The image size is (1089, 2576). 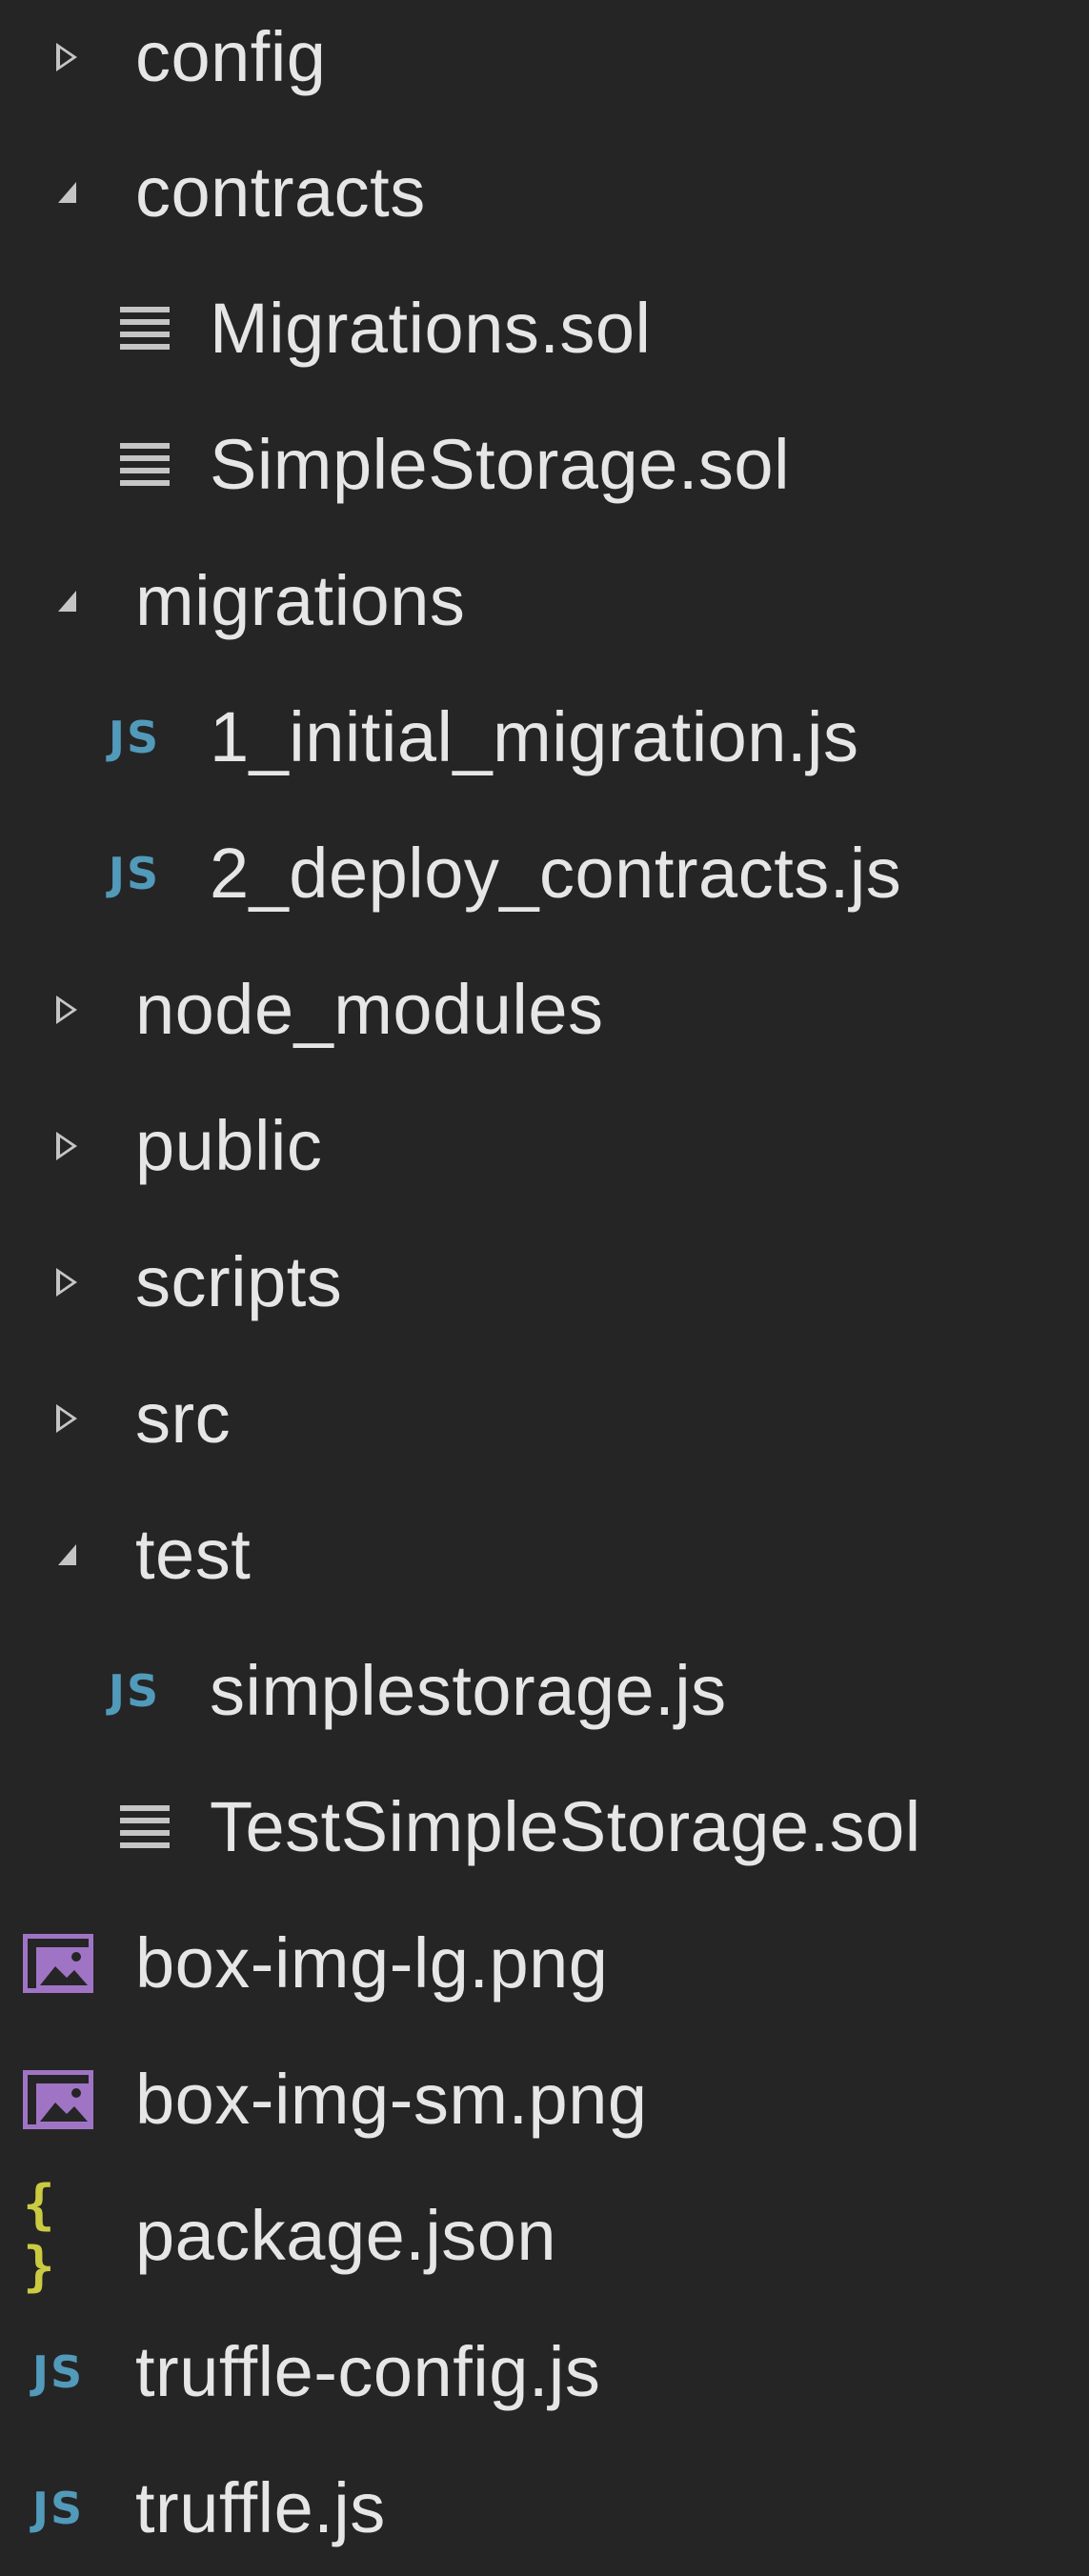 I want to click on file-item-1-initial-migration-js: JS 1_initial_migration.js, so click(x=544, y=737).